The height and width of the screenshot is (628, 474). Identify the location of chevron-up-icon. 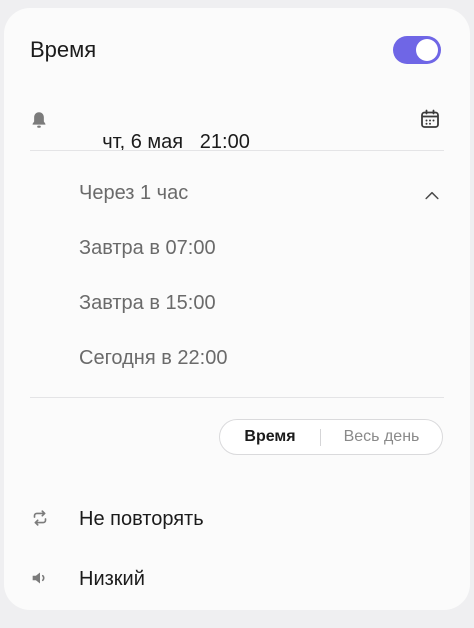
(432, 196).